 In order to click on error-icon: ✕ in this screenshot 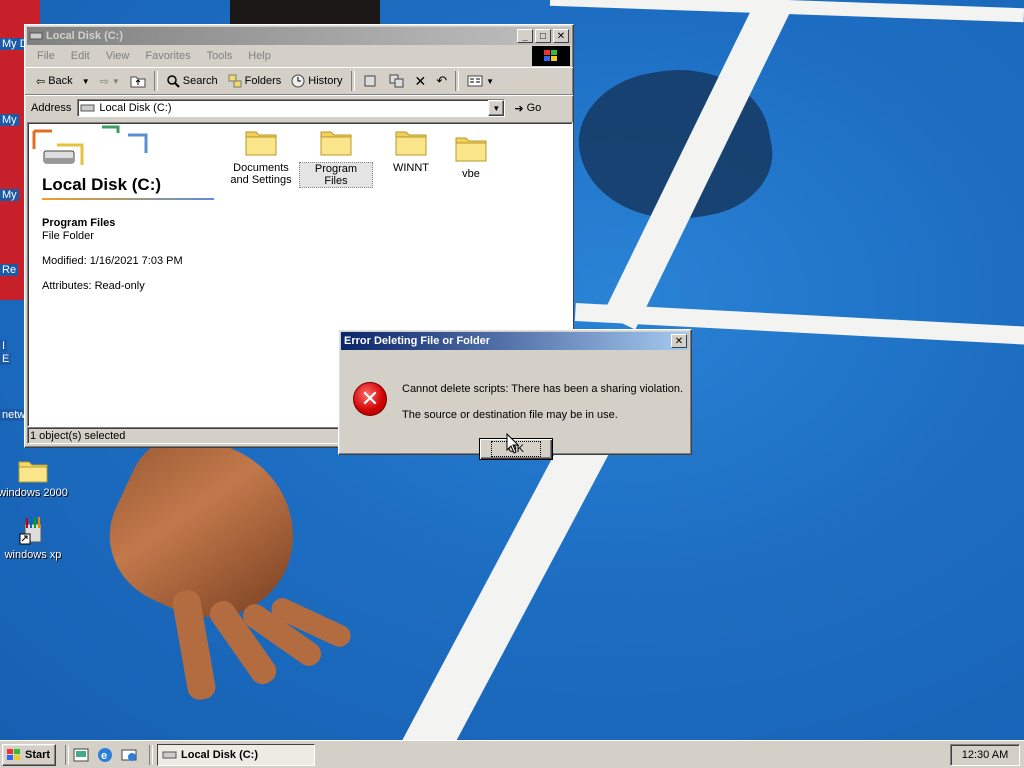, I will do `click(370, 399)`.